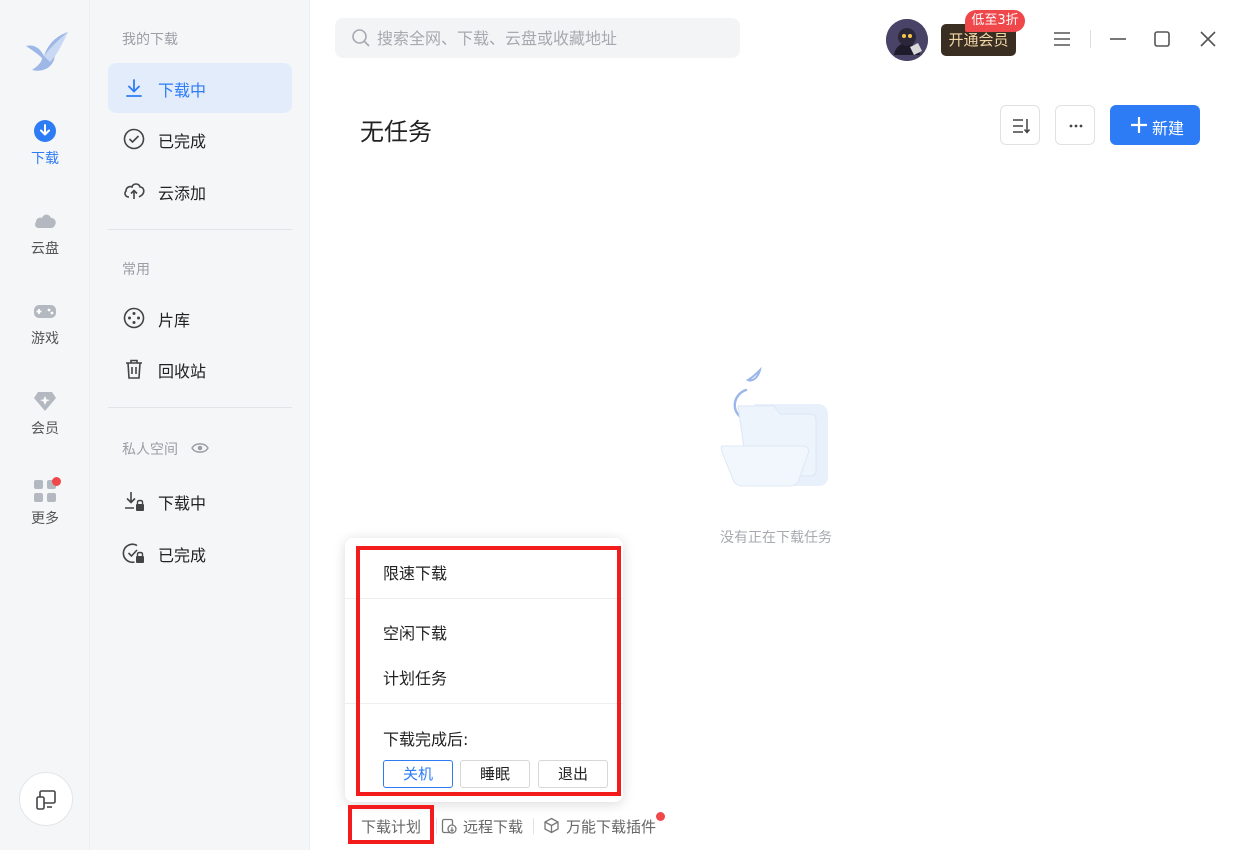  I want to click on search-box, so click(537, 38).